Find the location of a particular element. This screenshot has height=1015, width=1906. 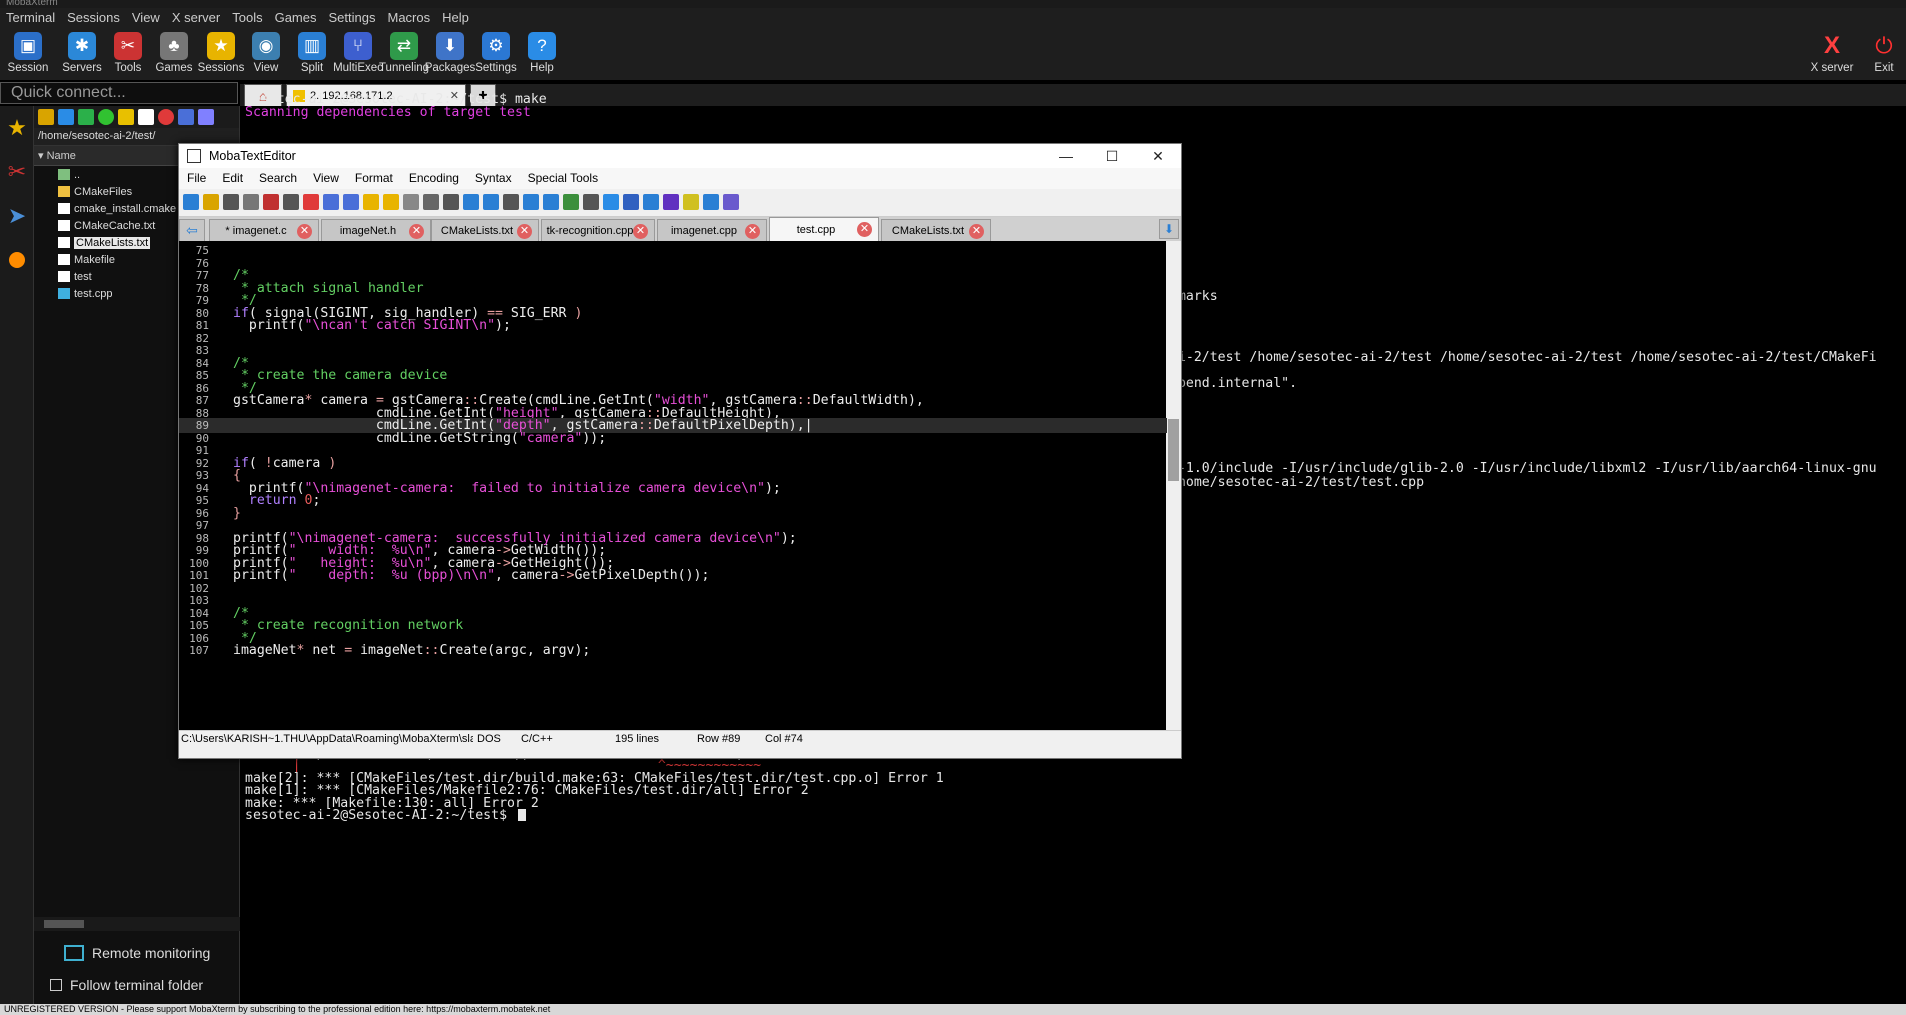

editor-tab-label: CMakeLists.txt is located at coordinates (928, 230).